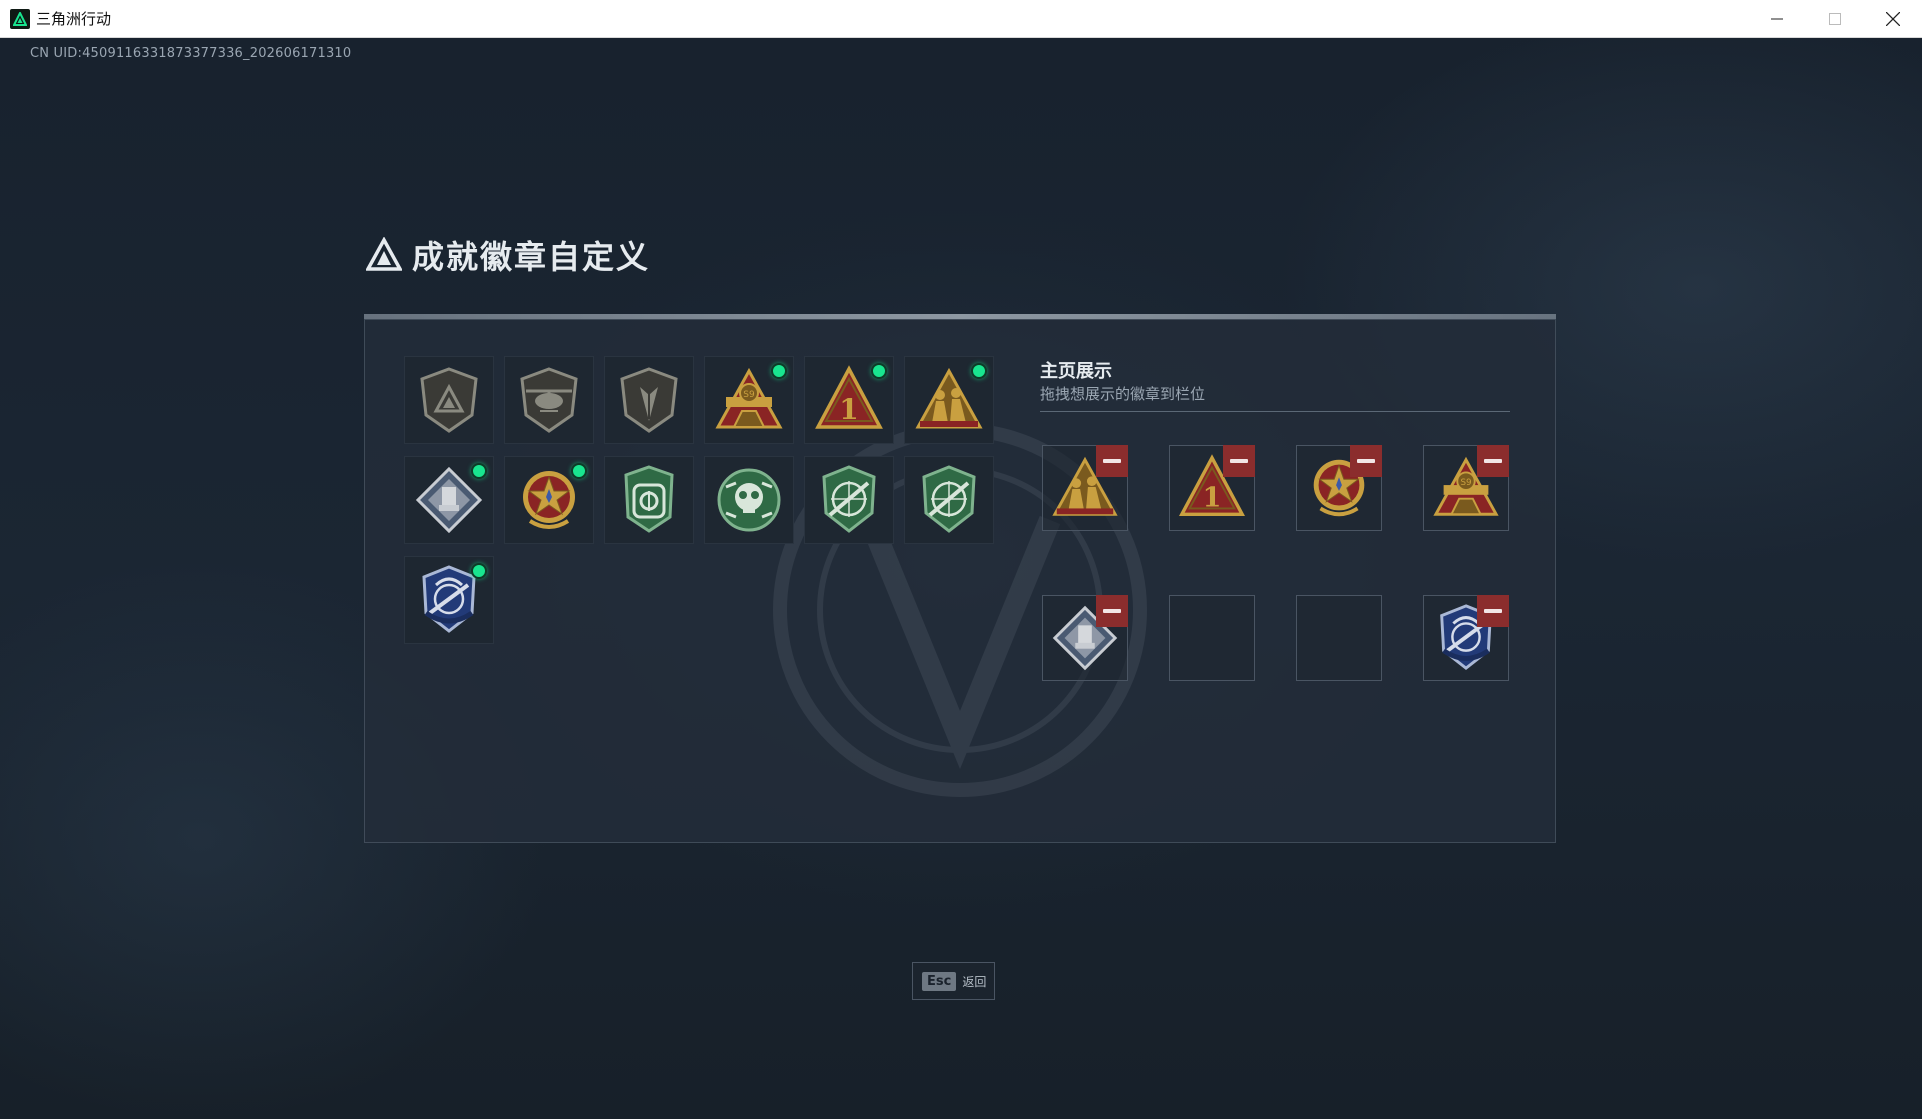 Image resolution: width=1922 pixels, height=1119 pixels. I want to click on minimize-button, so click(1777, 19).